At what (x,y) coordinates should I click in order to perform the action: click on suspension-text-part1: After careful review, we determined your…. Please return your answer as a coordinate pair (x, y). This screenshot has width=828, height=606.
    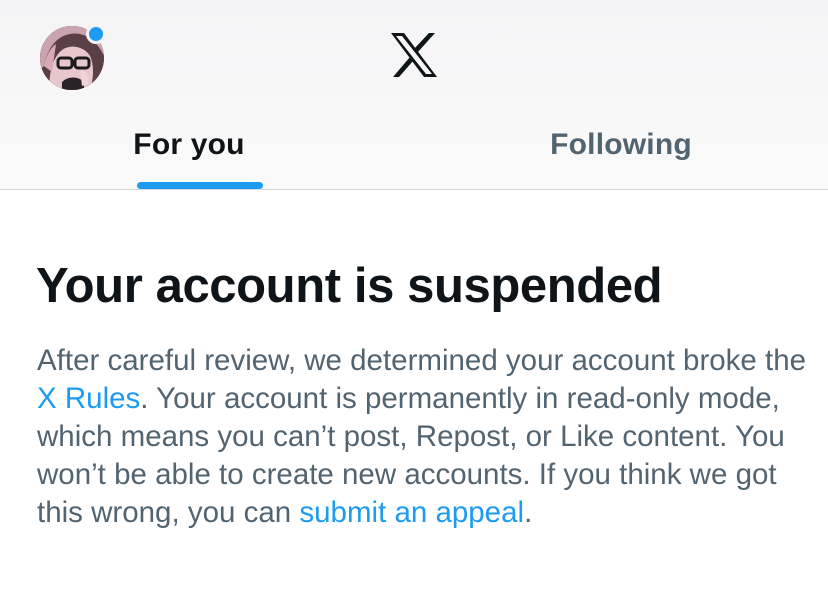
    Looking at the image, I should click on (422, 360).